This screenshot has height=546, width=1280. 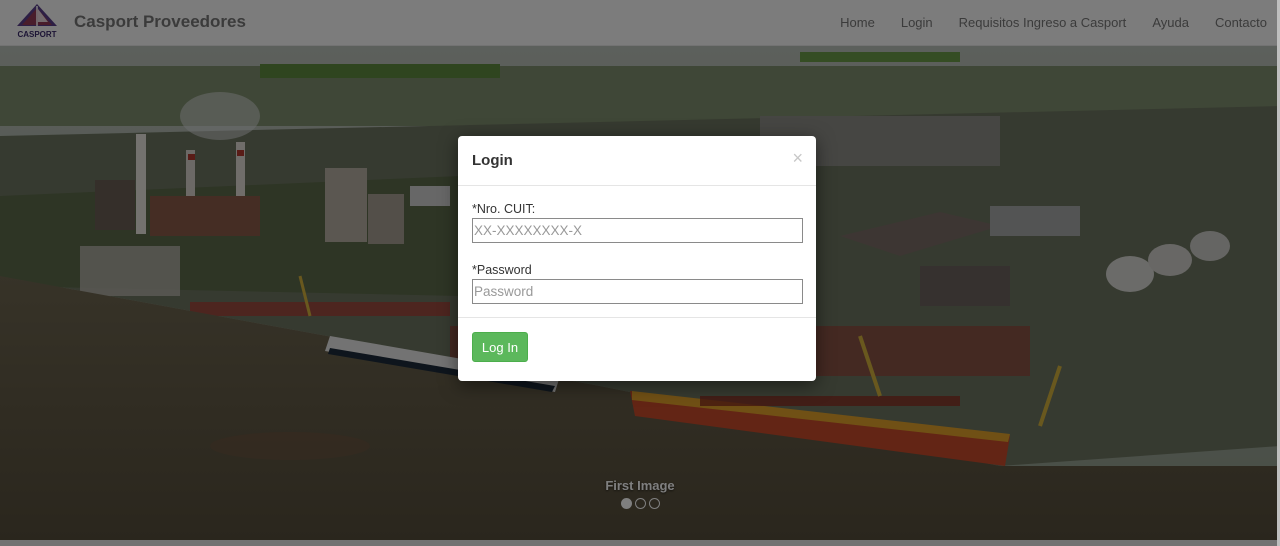 I want to click on modal-title: Login, so click(x=492, y=160).